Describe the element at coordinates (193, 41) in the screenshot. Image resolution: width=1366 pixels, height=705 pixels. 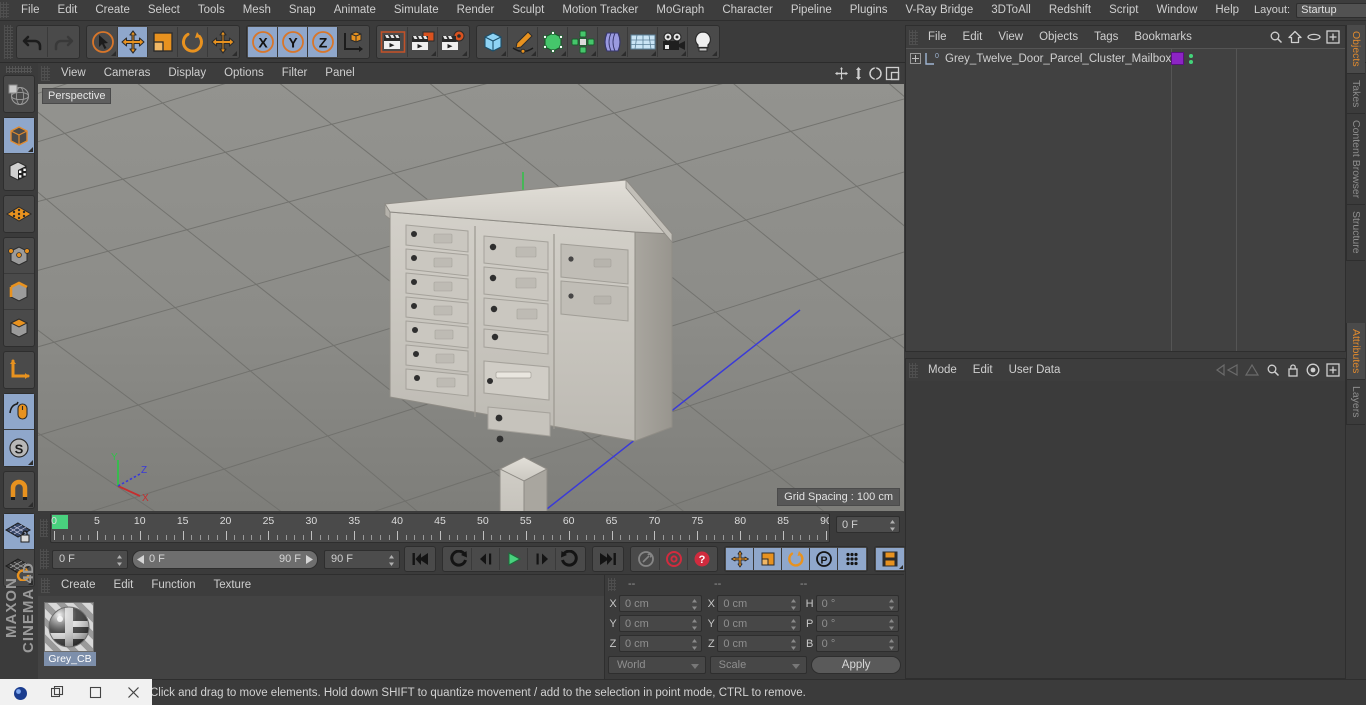
I see `rotate-icon` at that location.